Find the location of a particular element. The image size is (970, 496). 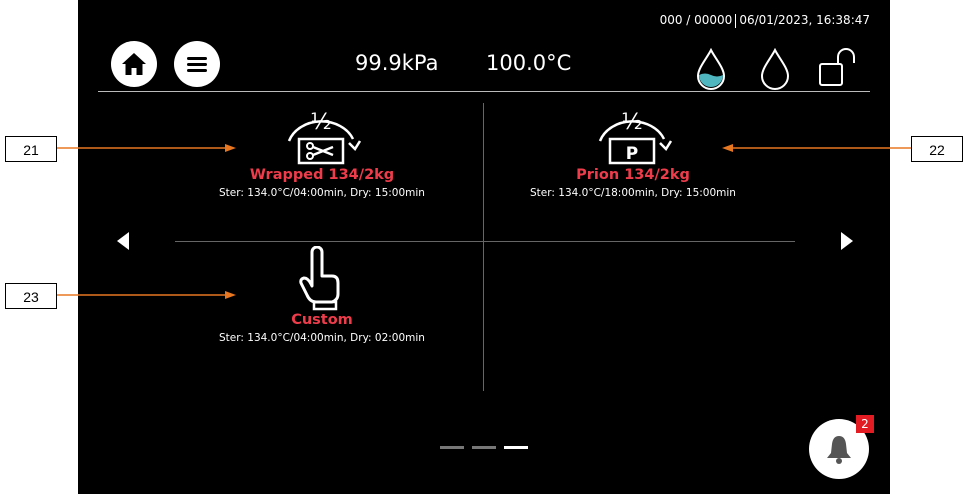

callout-23-arrowhead is located at coordinates (230, 295).